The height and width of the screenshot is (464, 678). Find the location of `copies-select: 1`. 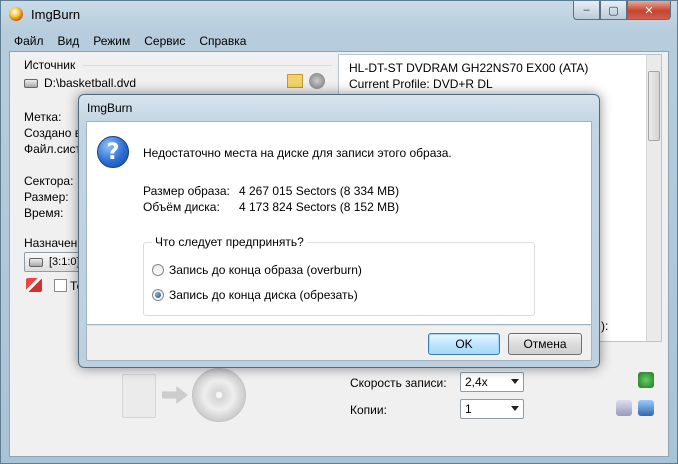

copies-select: 1 is located at coordinates (492, 409).